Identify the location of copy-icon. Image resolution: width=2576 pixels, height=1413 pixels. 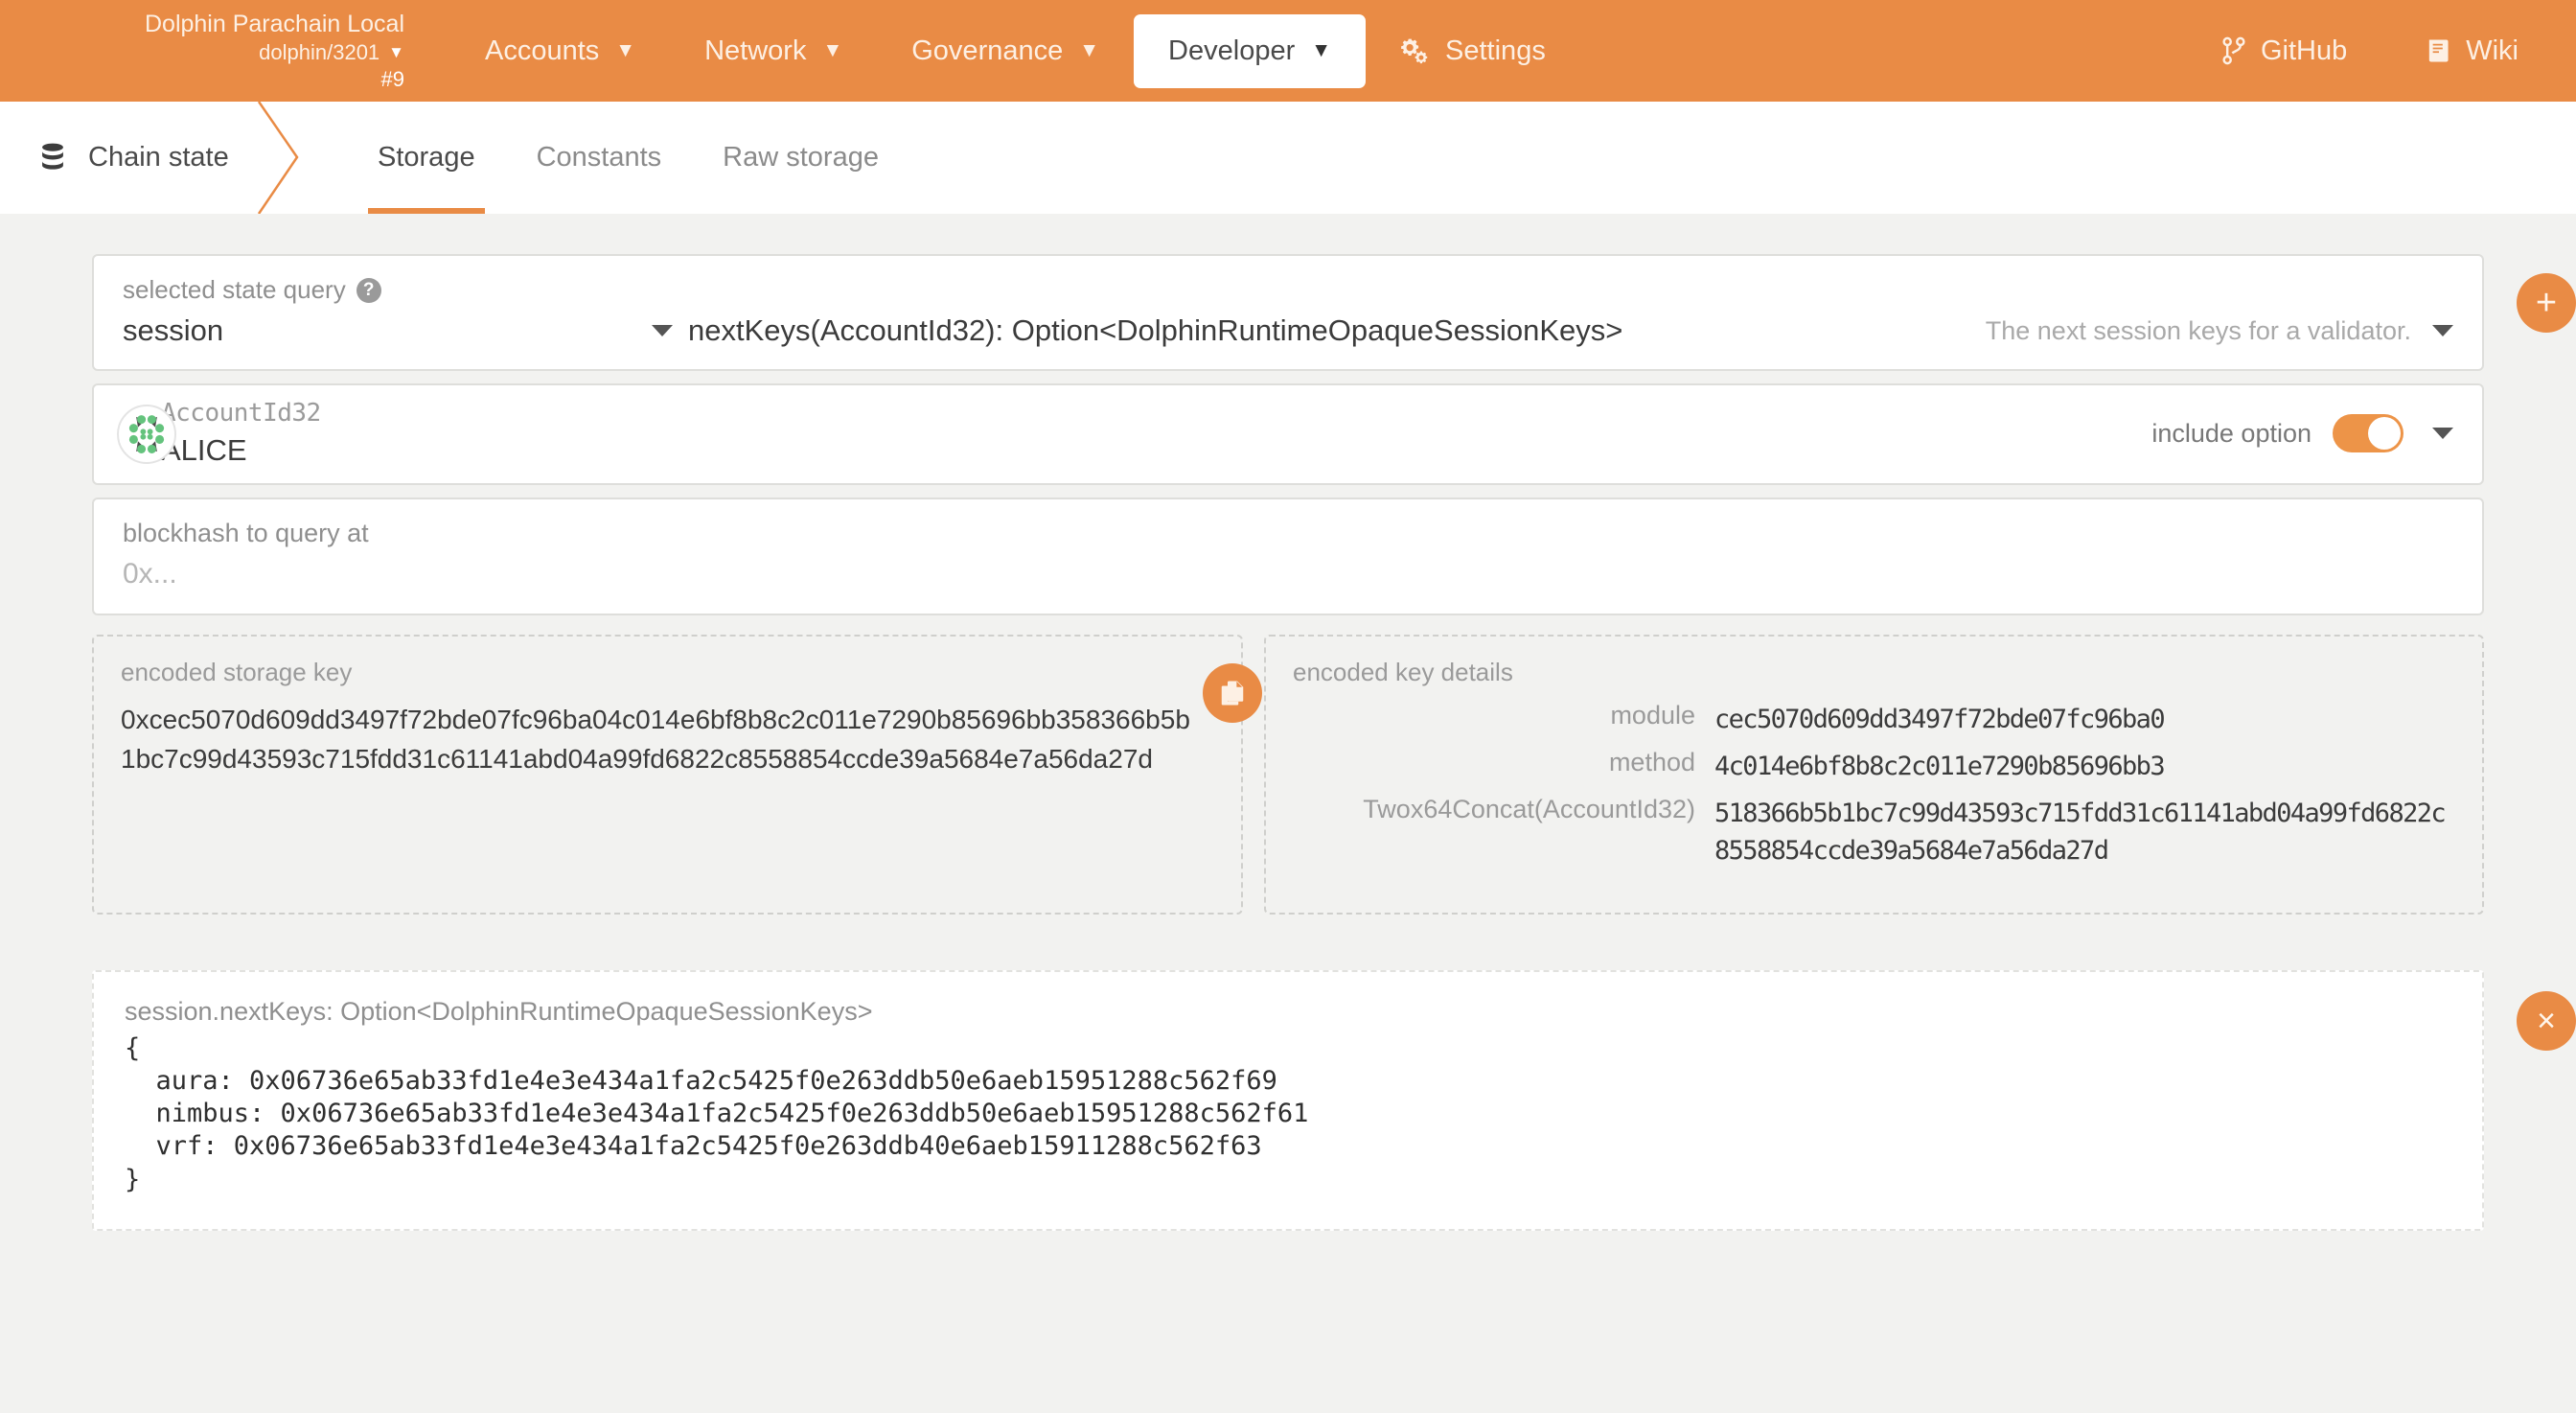
(1232, 693).